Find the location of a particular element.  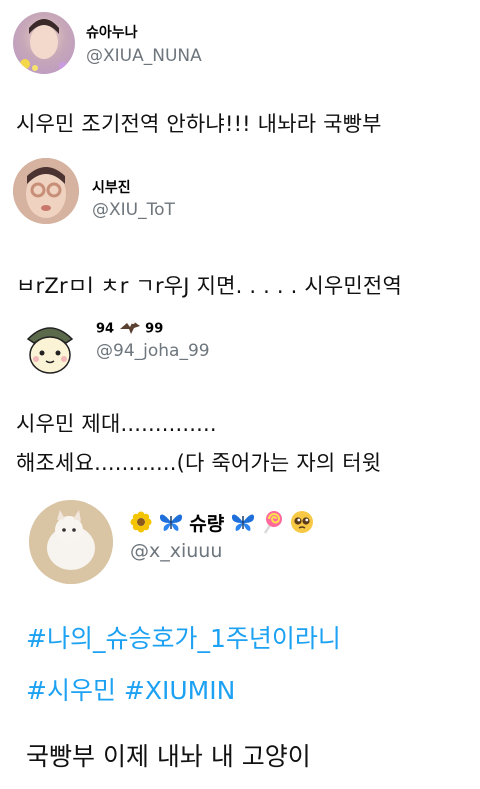

tweet-text: ㅂrZrㅁl ㅊr ㄱr우J 지면. . . . . 시우민전역 is located at coordinates (209, 286).